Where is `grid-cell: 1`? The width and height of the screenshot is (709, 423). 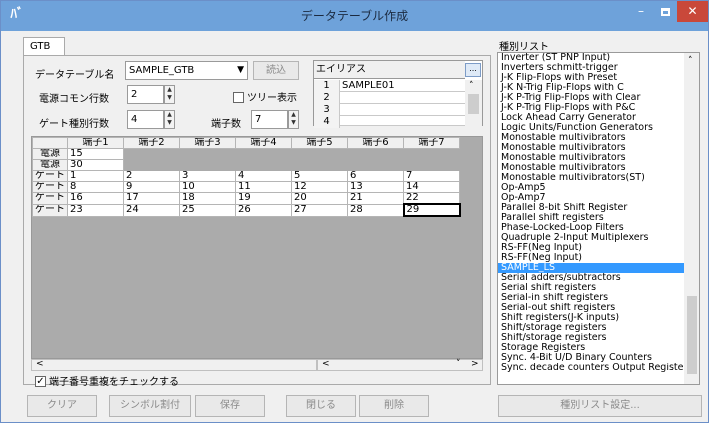 grid-cell: 1 is located at coordinates (95, 176).